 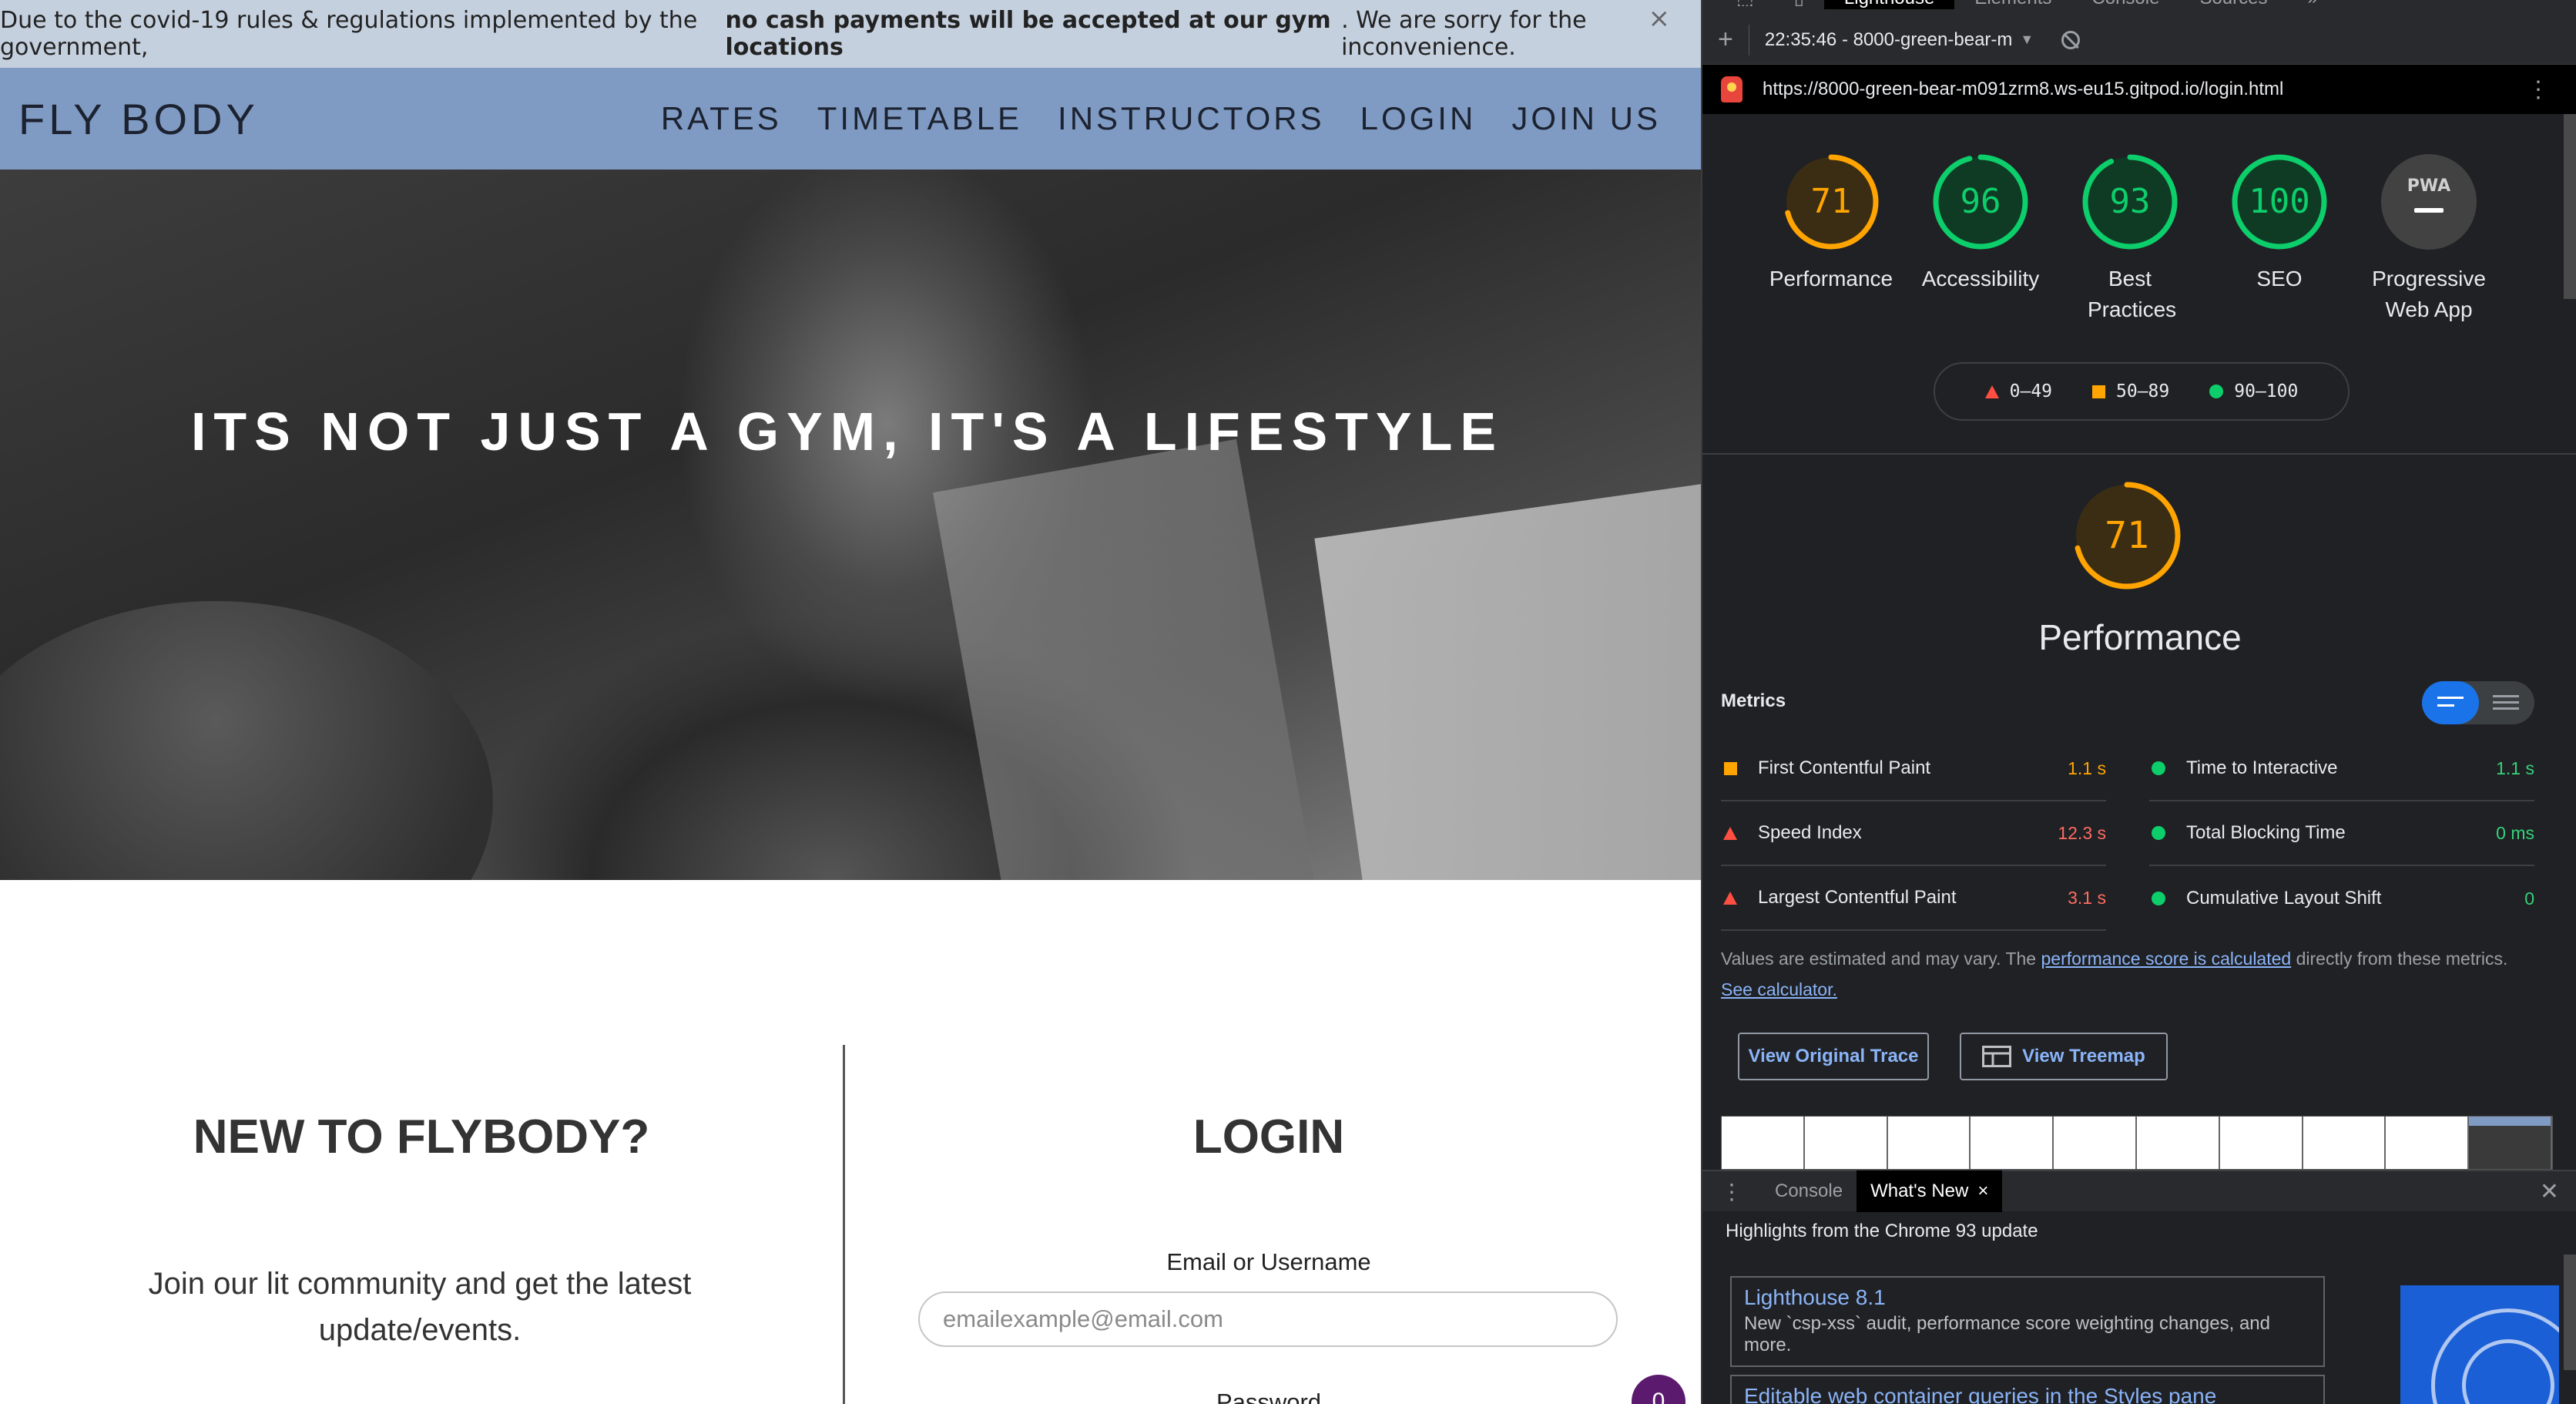 What do you see at coordinates (1831, 279) in the screenshot?
I see `gauge-performance-label: Performance` at bounding box center [1831, 279].